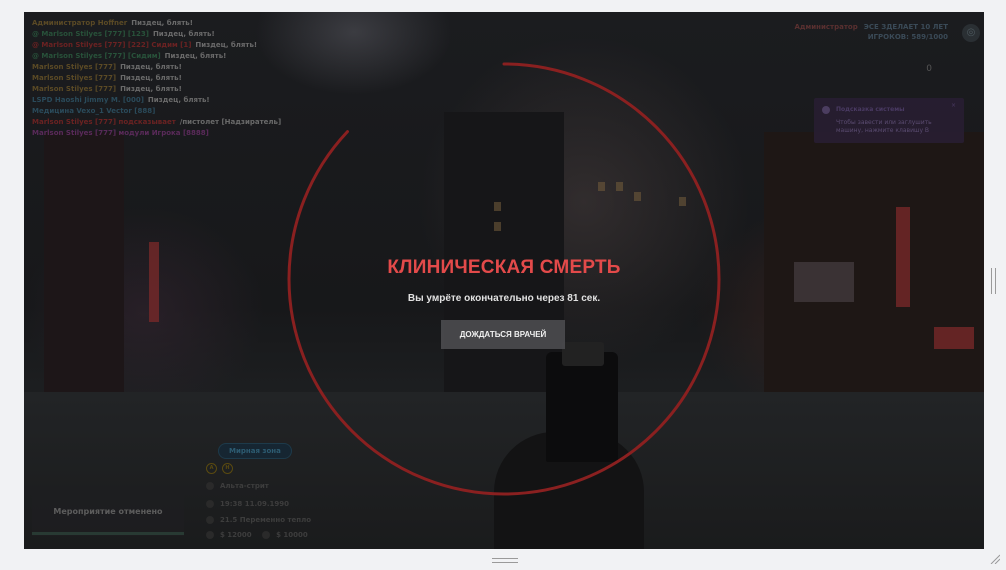  Describe the element at coordinates (210, 504) in the screenshot. I see `clock-icon` at that location.